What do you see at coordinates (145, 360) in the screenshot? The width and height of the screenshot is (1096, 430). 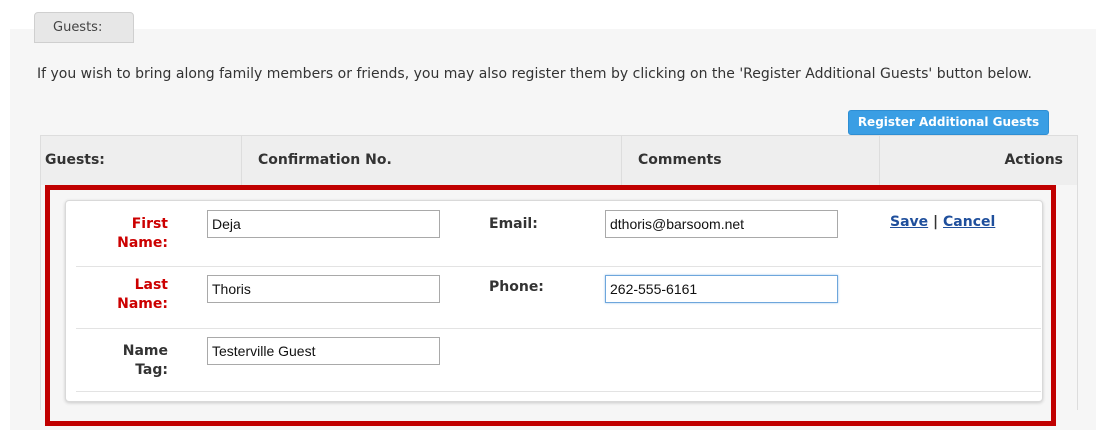 I see `name-tag-label: Name Tag:` at bounding box center [145, 360].